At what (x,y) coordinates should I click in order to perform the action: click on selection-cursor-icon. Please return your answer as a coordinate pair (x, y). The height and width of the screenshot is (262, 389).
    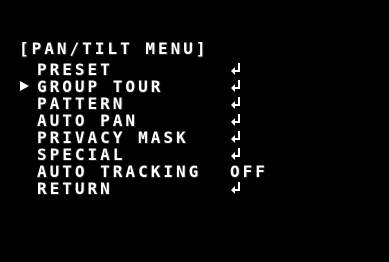
    Looking at the image, I should click on (24, 86).